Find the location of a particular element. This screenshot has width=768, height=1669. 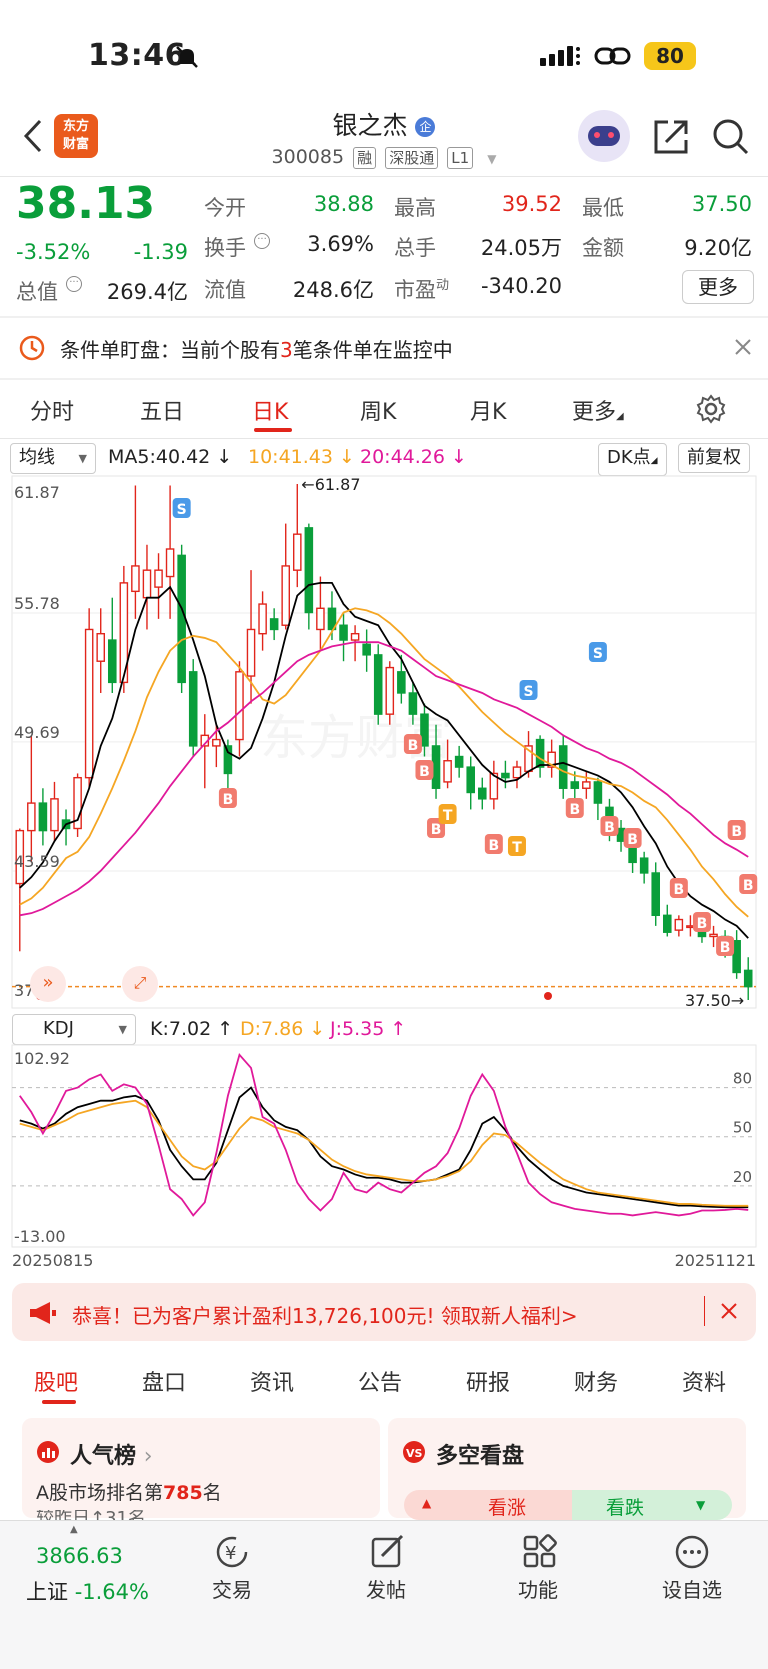

functions-icon is located at coordinates (540, 1552).